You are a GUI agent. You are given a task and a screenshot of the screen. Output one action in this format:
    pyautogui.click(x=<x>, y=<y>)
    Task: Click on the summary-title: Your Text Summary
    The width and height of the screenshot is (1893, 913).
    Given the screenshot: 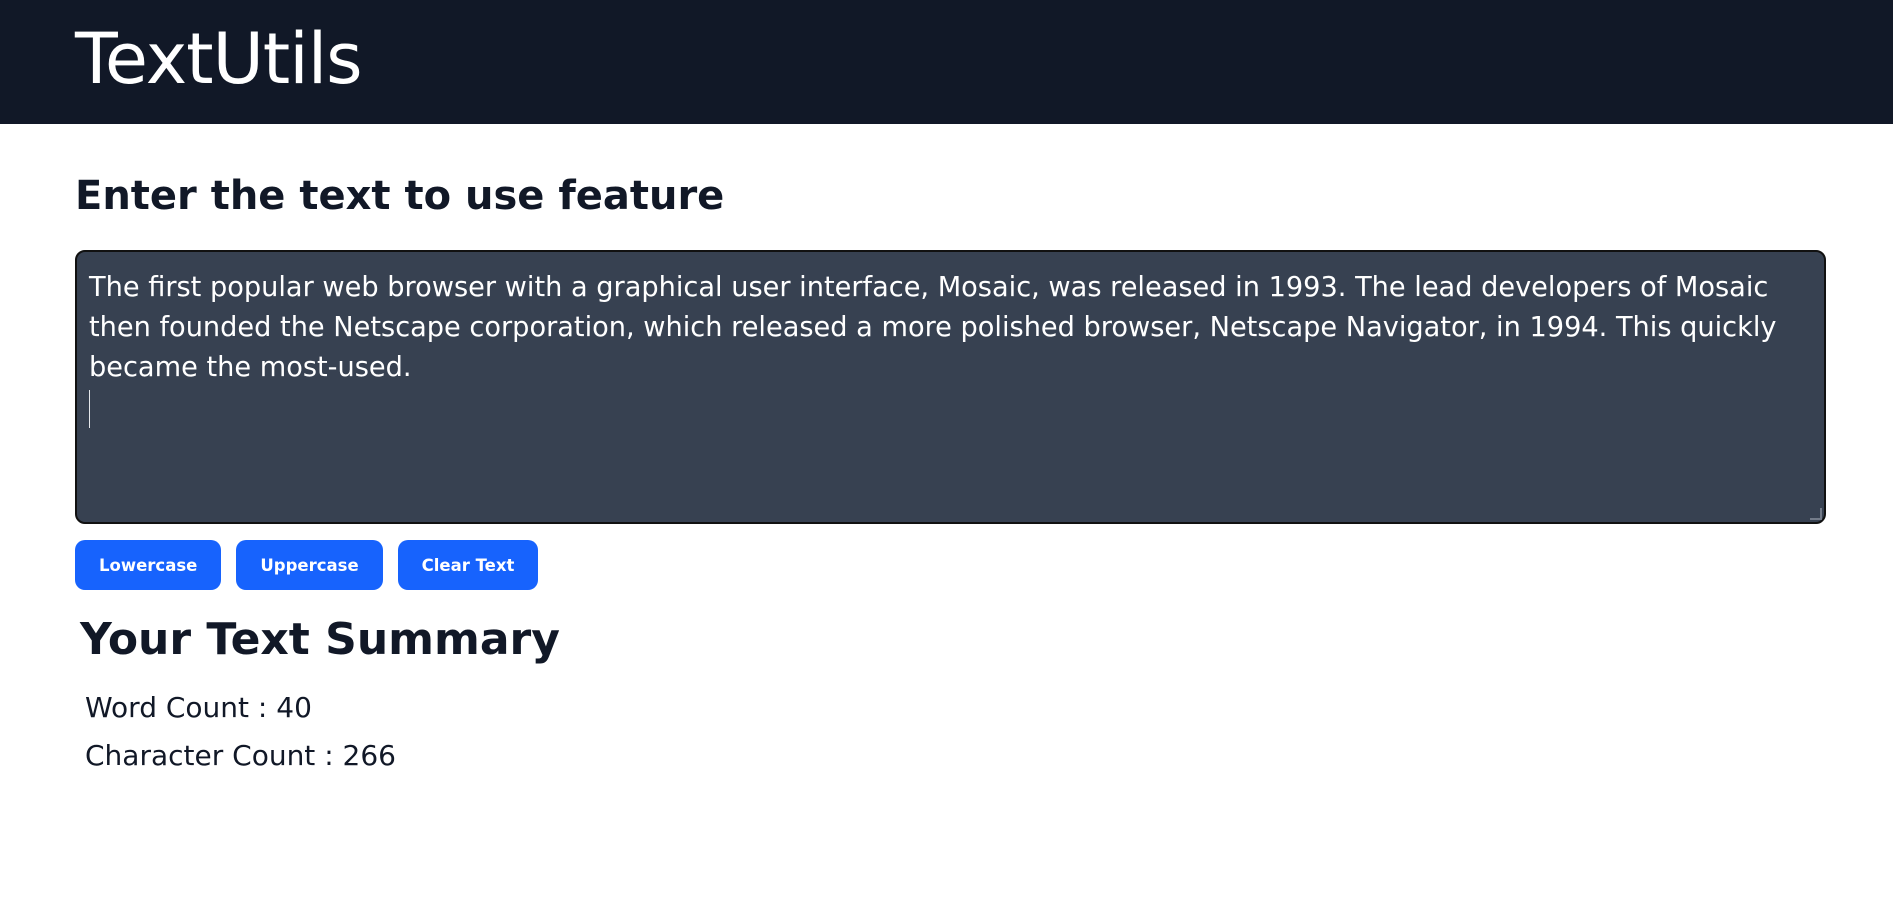 What is the action you would take?
    pyautogui.click(x=320, y=639)
    